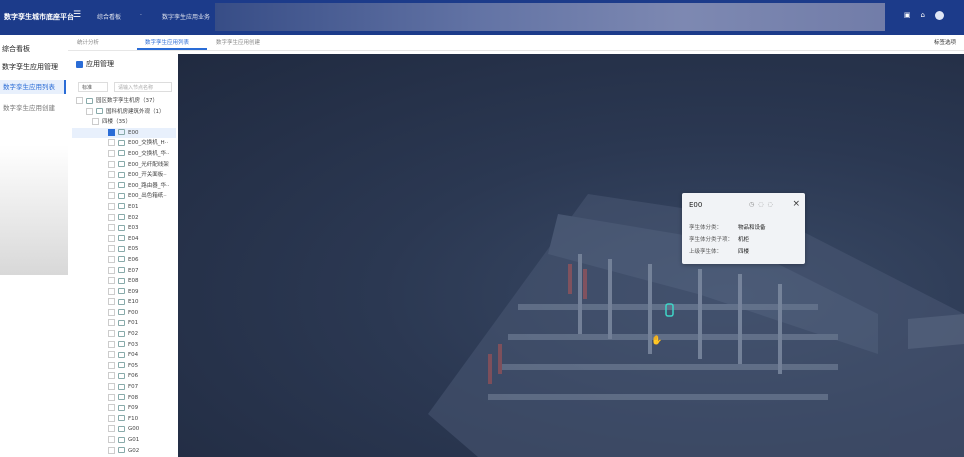  Describe the element at coordinates (238, 42) in the screenshot. I see `tab-app-create: 数字孪生应用创建` at that location.